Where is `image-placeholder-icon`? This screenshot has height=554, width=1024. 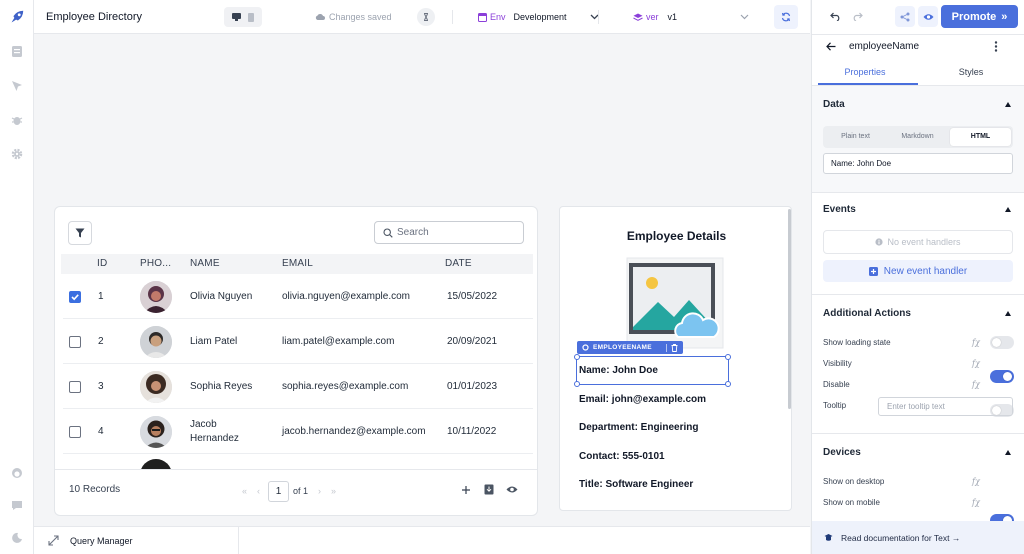 image-placeholder-icon is located at coordinates (675, 303).